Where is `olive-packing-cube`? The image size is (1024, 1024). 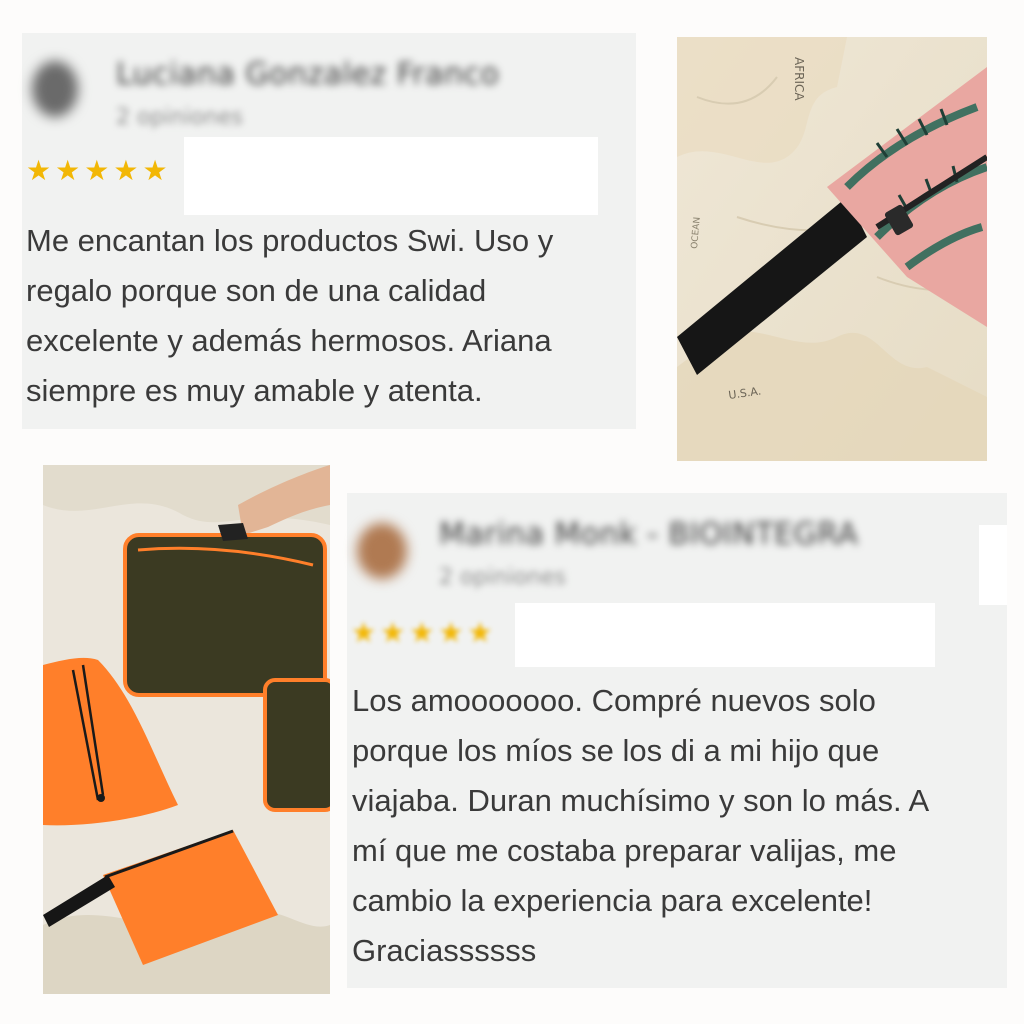
olive-packing-cube is located at coordinates (225, 615).